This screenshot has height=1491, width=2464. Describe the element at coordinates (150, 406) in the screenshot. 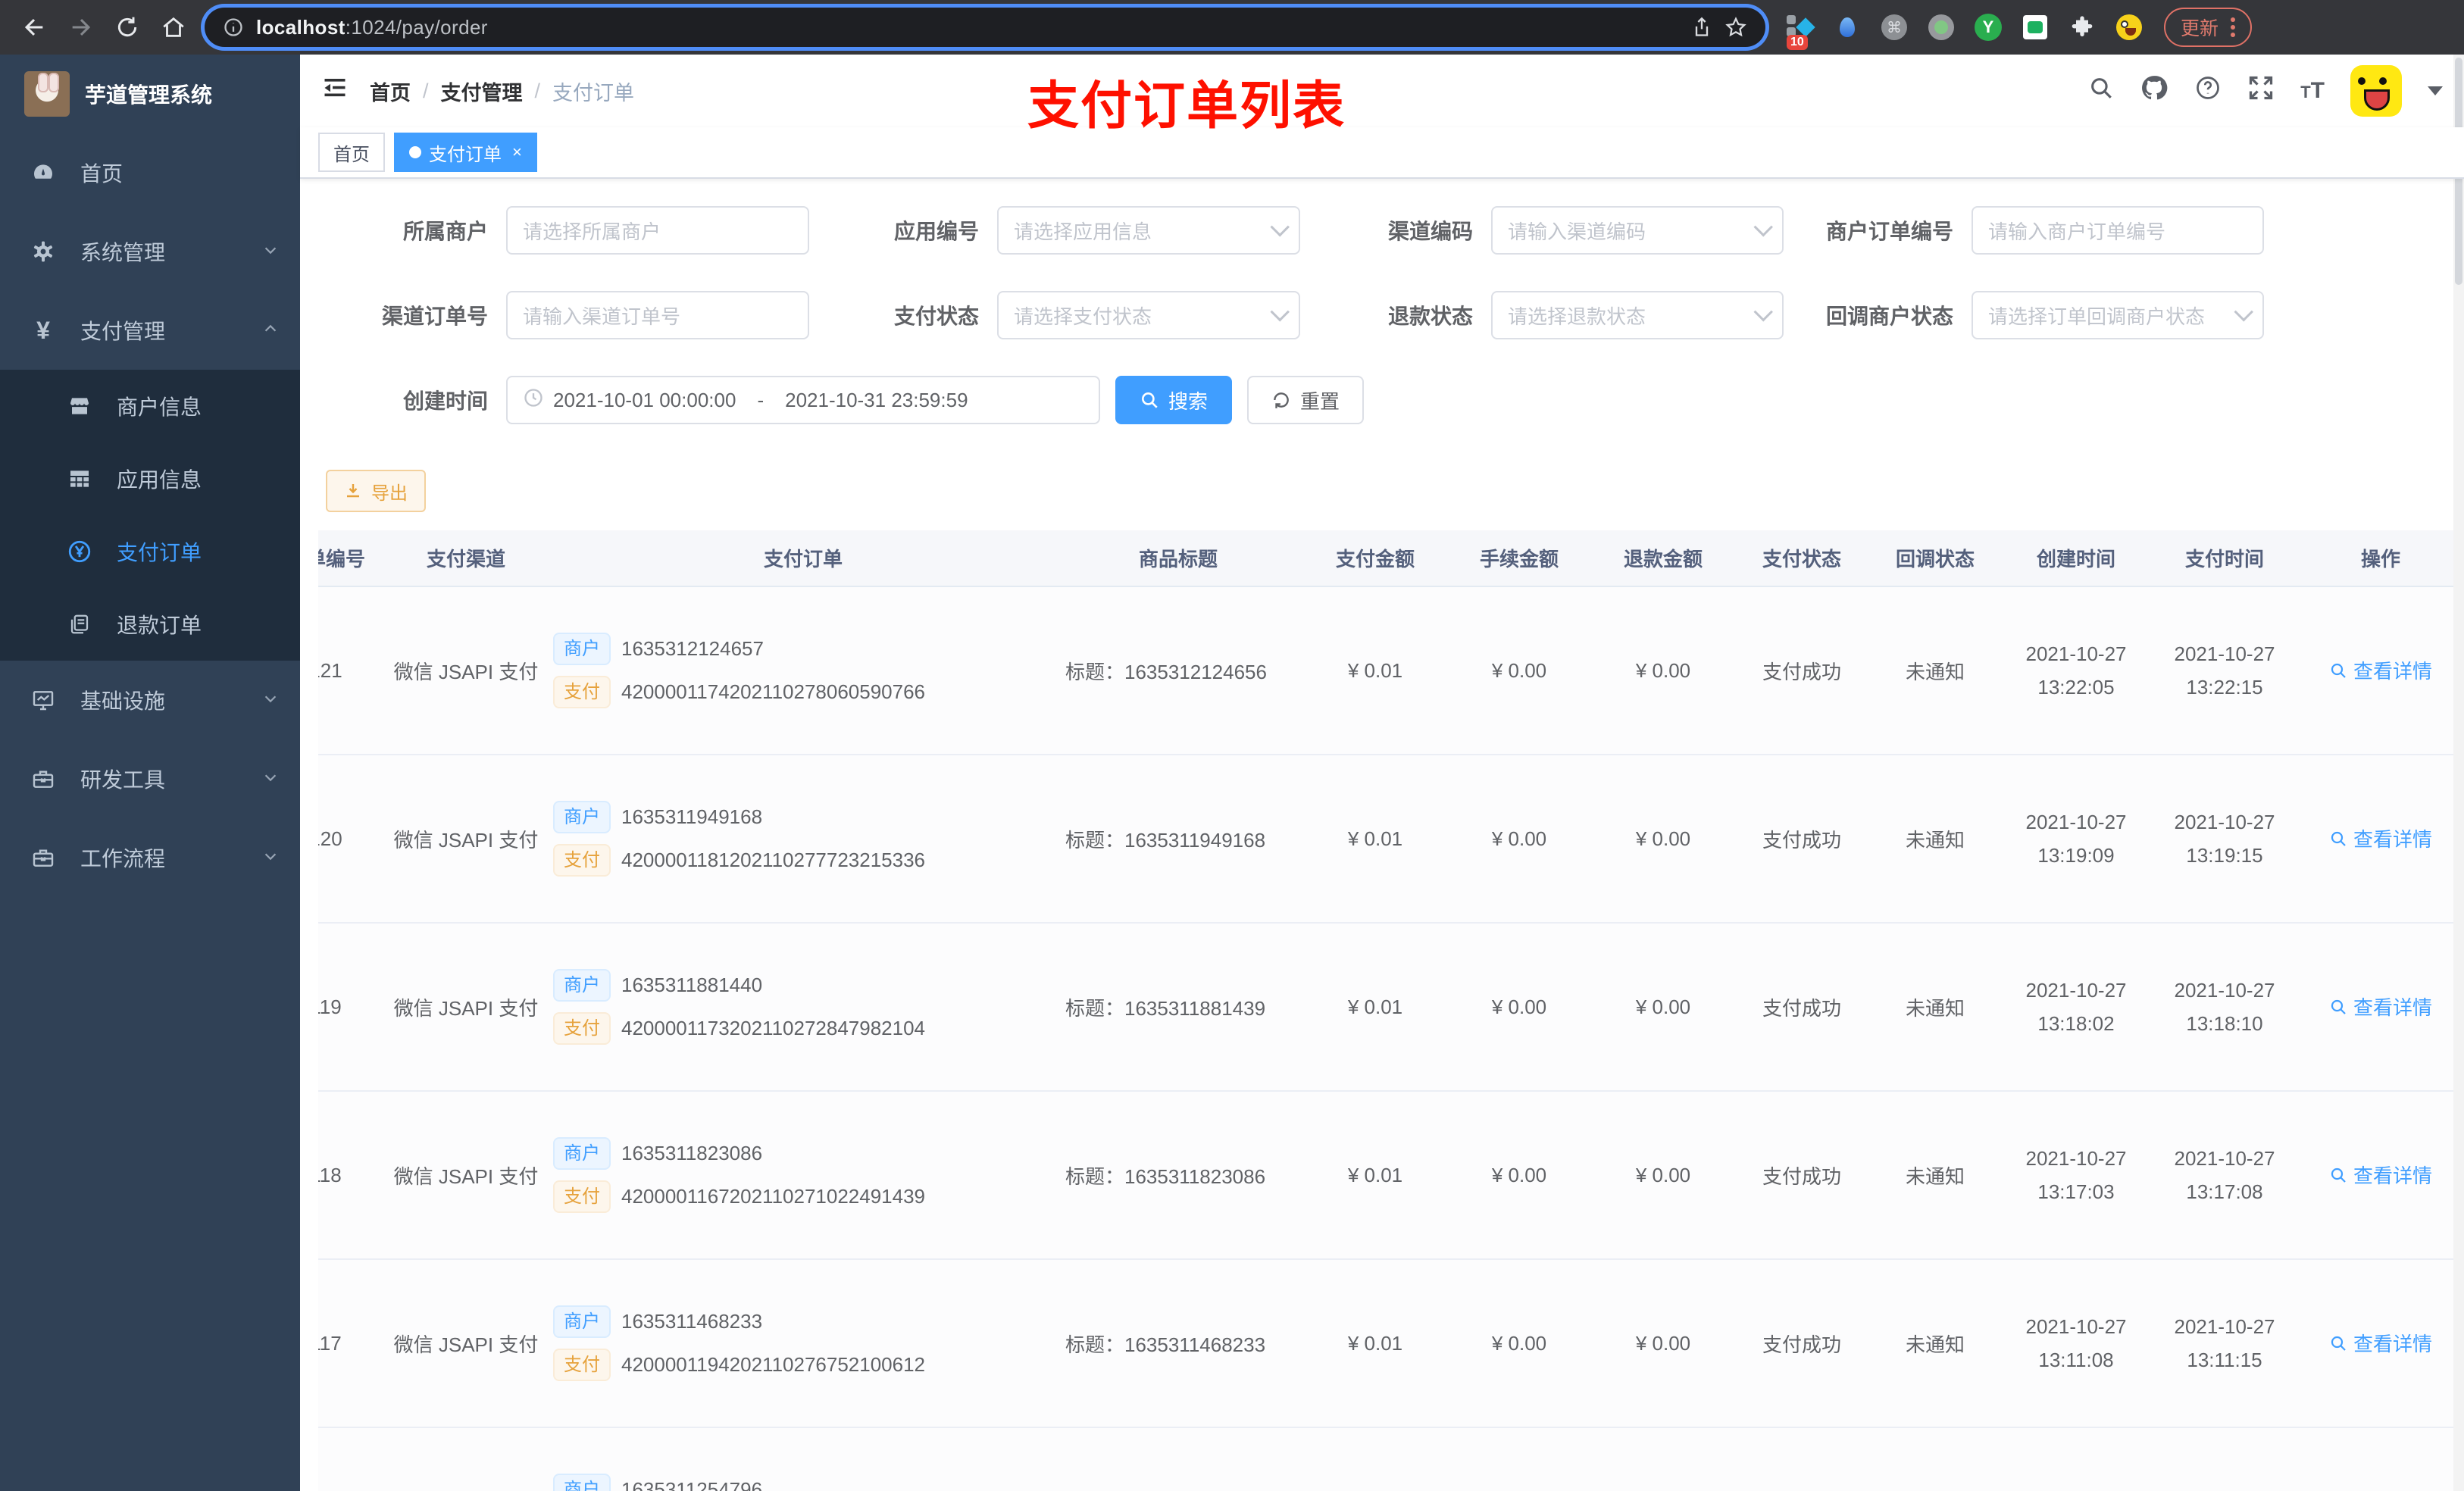

I see `sidebar-item-merchant-info: 商户信息` at that location.